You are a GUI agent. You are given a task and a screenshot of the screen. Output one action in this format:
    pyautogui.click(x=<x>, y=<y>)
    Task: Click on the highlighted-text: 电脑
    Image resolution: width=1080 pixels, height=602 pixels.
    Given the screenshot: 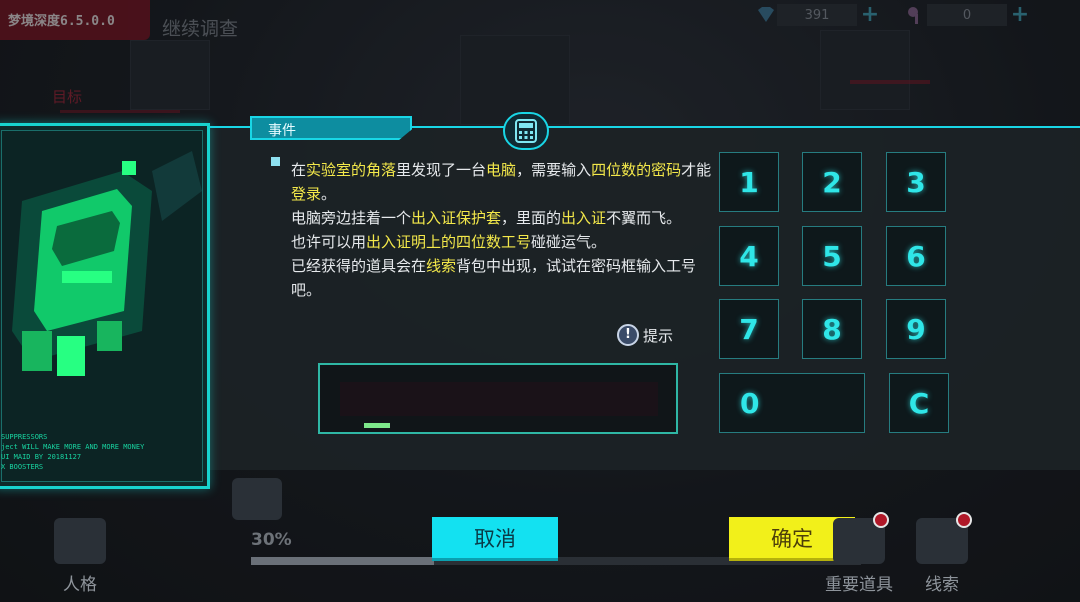 What is the action you would take?
    pyautogui.click(x=501, y=170)
    